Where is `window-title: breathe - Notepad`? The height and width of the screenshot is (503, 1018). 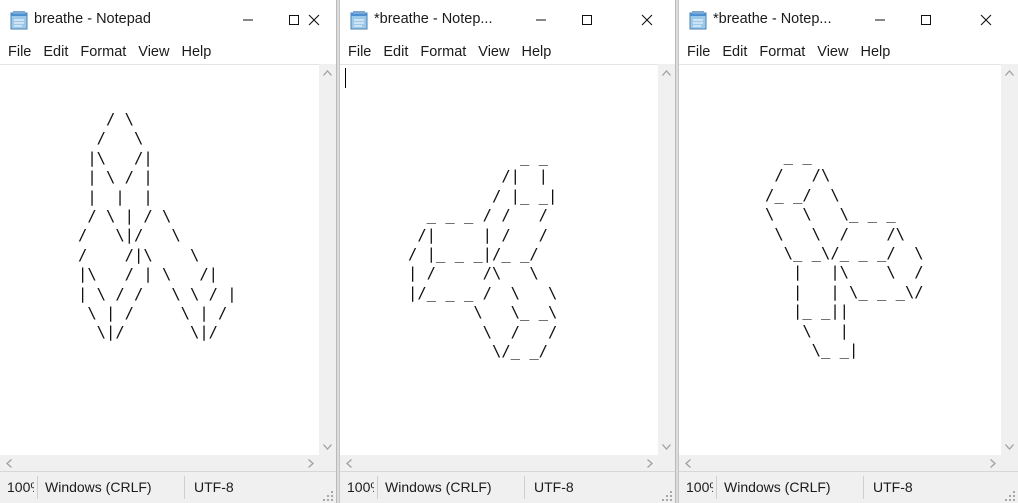 window-title: breathe - Notepad is located at coordinates (92, 19).